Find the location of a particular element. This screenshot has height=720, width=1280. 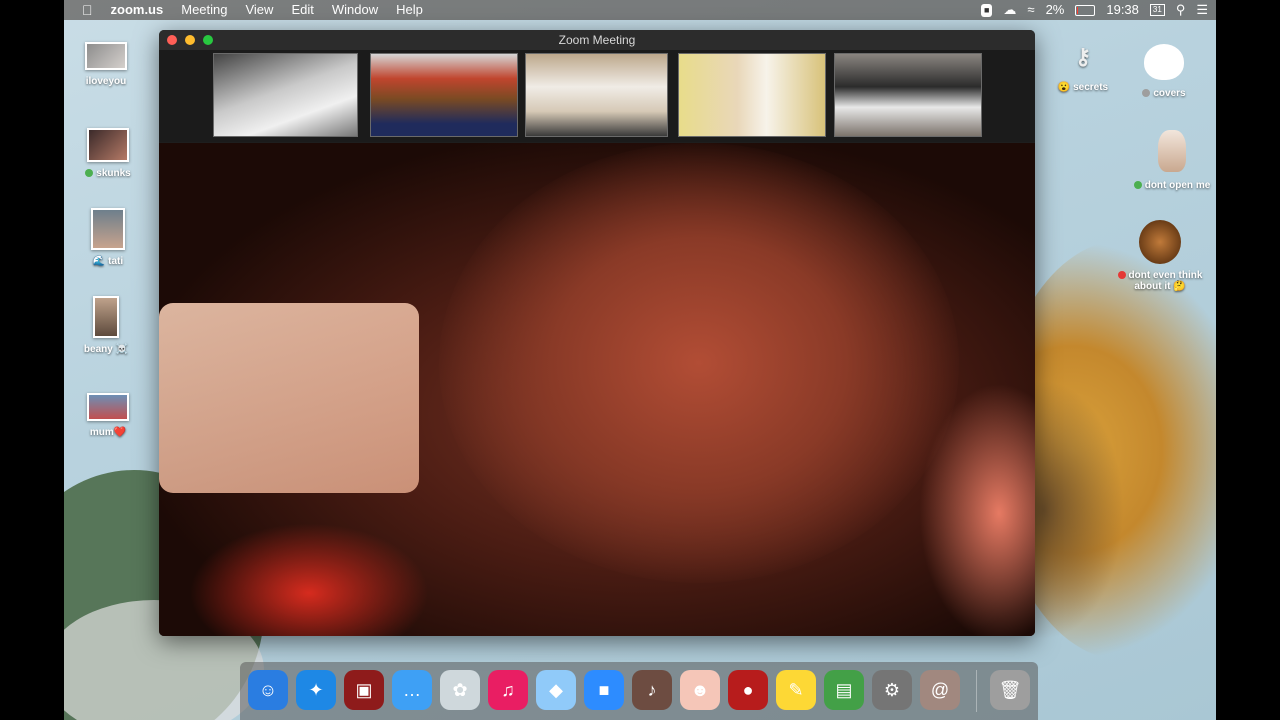

calendar-icon: 31 is located at coordinates (1157, 10).